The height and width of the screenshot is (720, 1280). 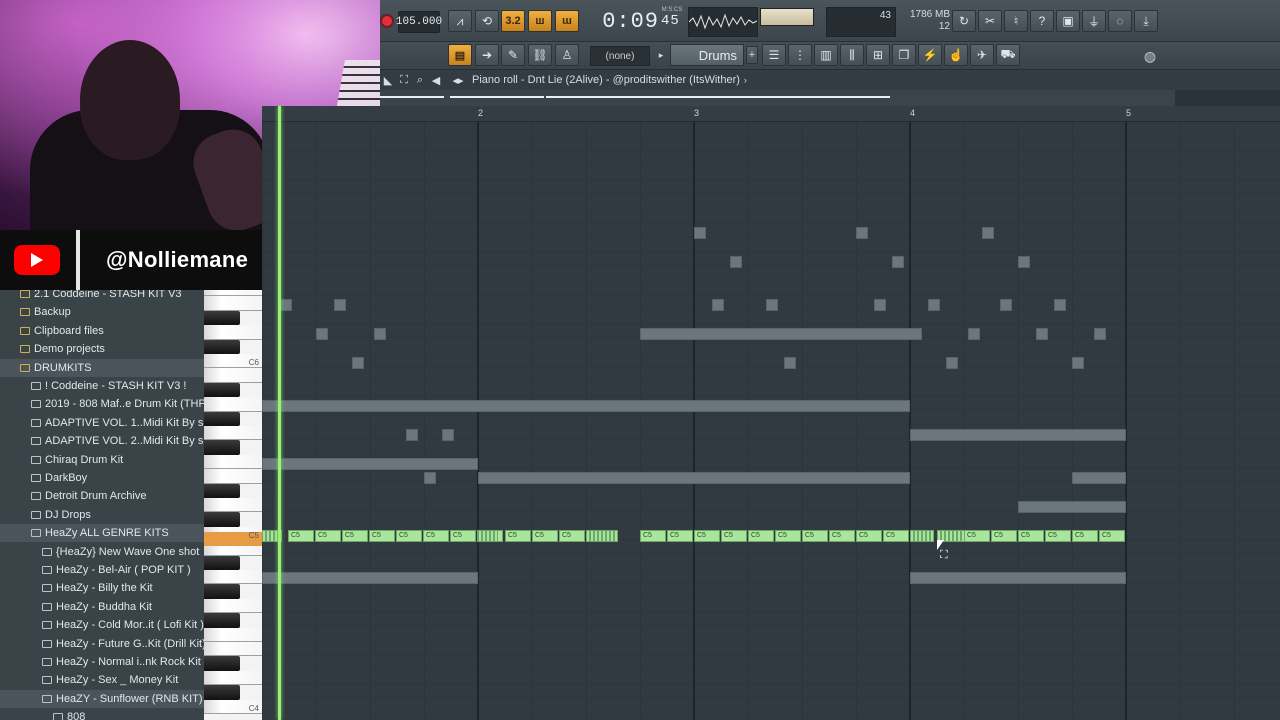 I want to click on browser-item: ADAPTIVE VOL. 1..Midi Kit By slim, so click(x=102, y=423).